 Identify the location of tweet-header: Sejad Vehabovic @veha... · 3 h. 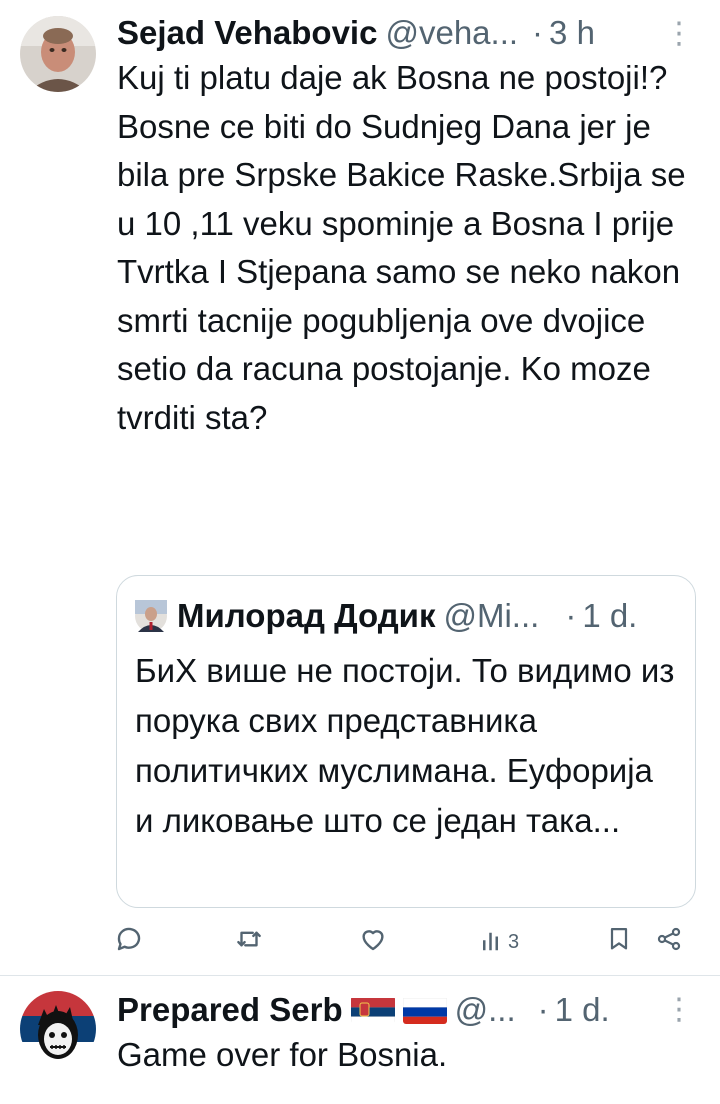
(356, 33).